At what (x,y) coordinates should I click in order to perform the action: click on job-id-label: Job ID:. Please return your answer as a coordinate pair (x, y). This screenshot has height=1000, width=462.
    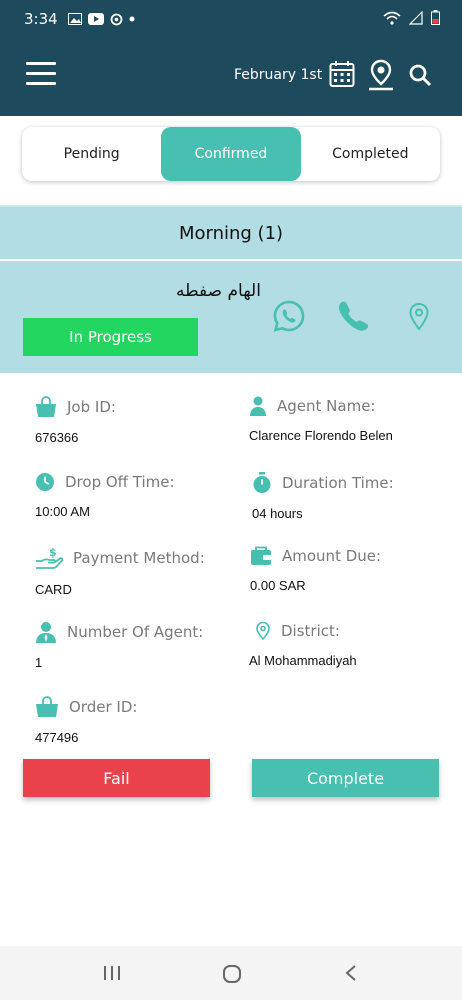
    Looking at the image, I should click on (91, 407).